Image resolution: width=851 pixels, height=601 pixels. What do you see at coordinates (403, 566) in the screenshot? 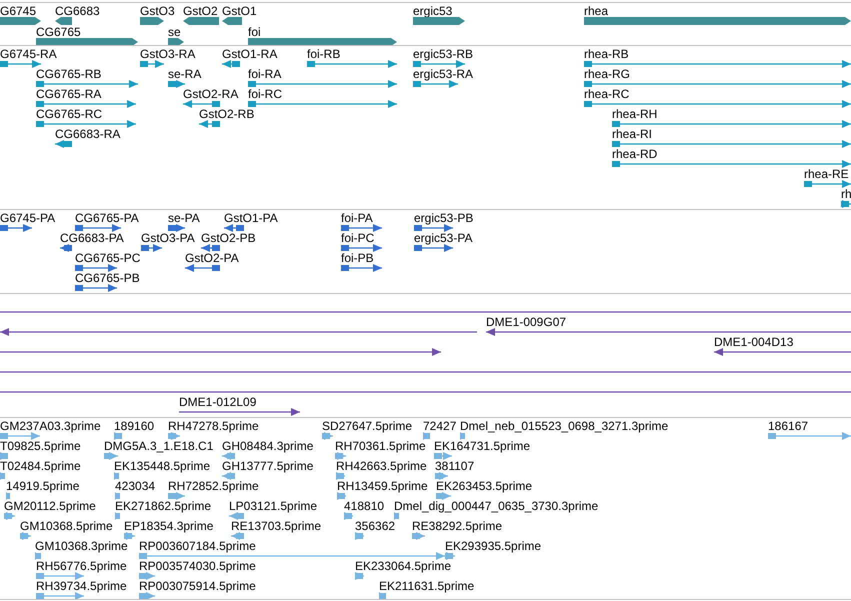
I see `feature-label: EK233064.5prime` at bounding box center [403, 566].